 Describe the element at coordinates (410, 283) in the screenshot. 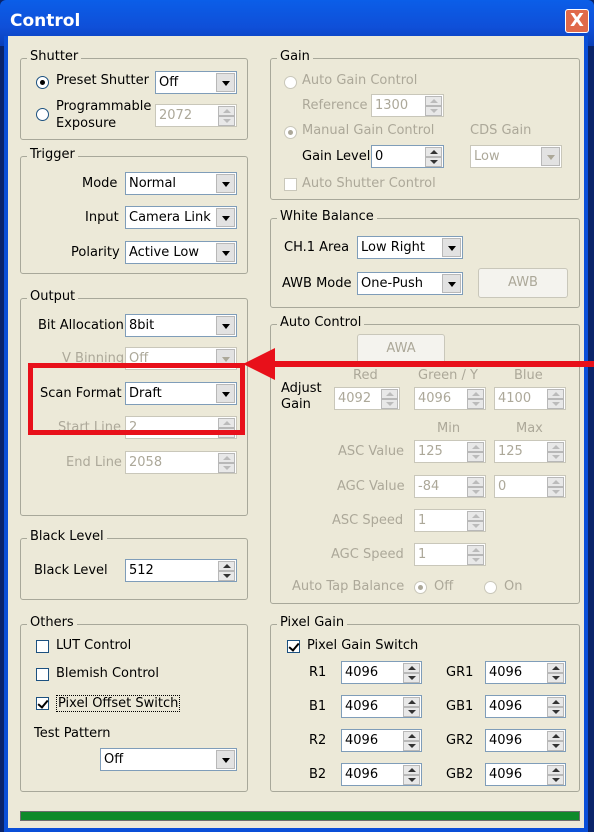

I see `awb-mode-select: One-Push` at that location.